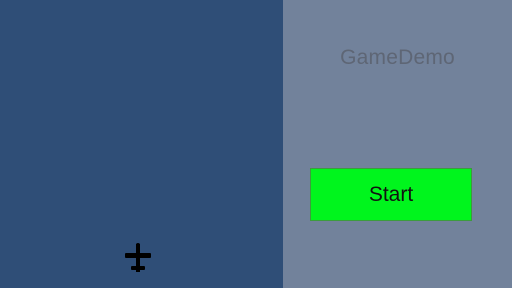 This screenshot has height=288, width=512. I want to click on airplane-icon, so click(138, 257).